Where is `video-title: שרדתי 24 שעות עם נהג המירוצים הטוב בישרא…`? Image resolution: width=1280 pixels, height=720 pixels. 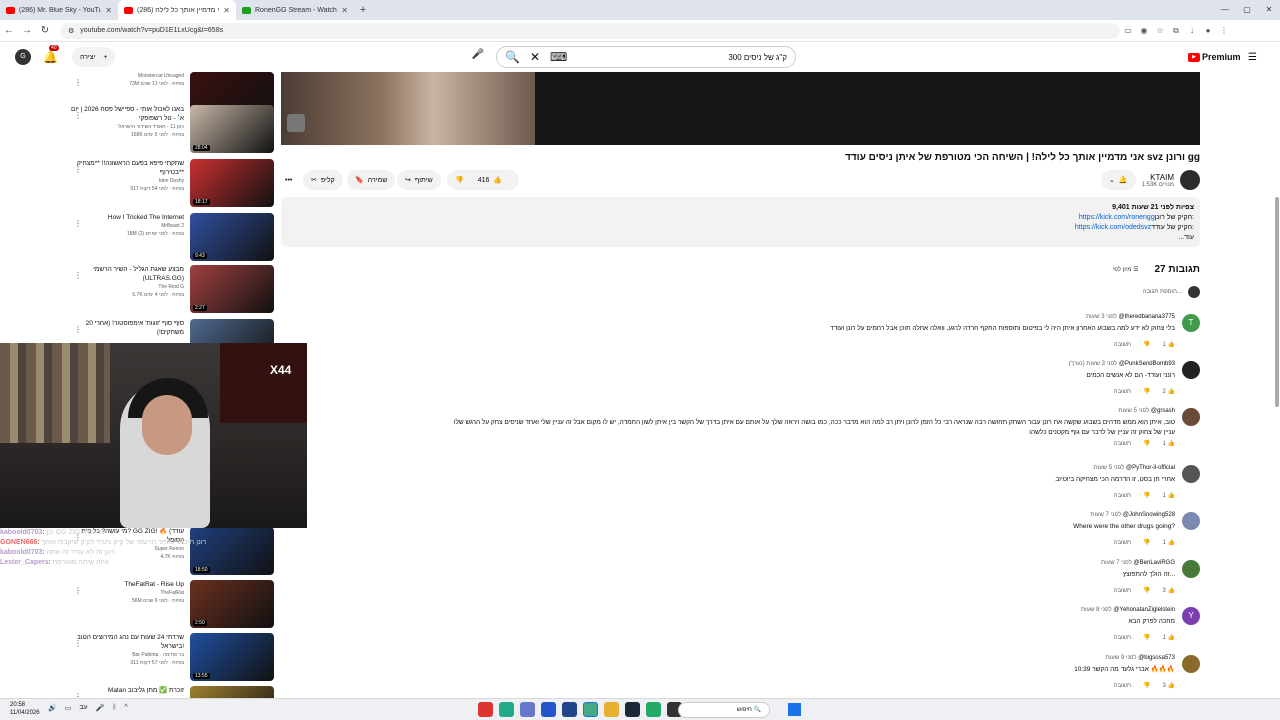
video-title: שרדתי 24 שעות עם נהג המירוצים הטוב בישרא… is located at coordinates (124, 642).